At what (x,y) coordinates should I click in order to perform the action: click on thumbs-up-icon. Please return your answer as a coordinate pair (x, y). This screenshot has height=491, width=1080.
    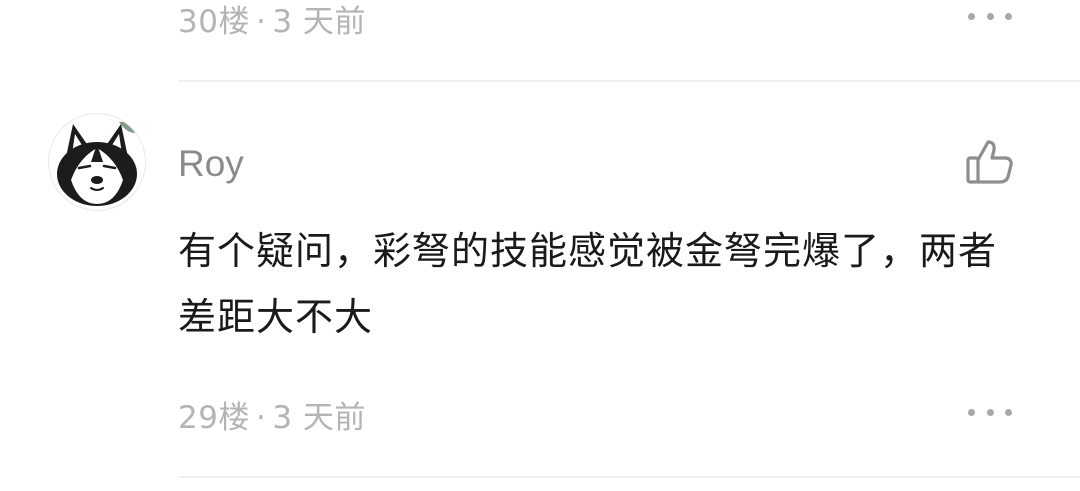
    Looking at the image, I should click on (990, 162).